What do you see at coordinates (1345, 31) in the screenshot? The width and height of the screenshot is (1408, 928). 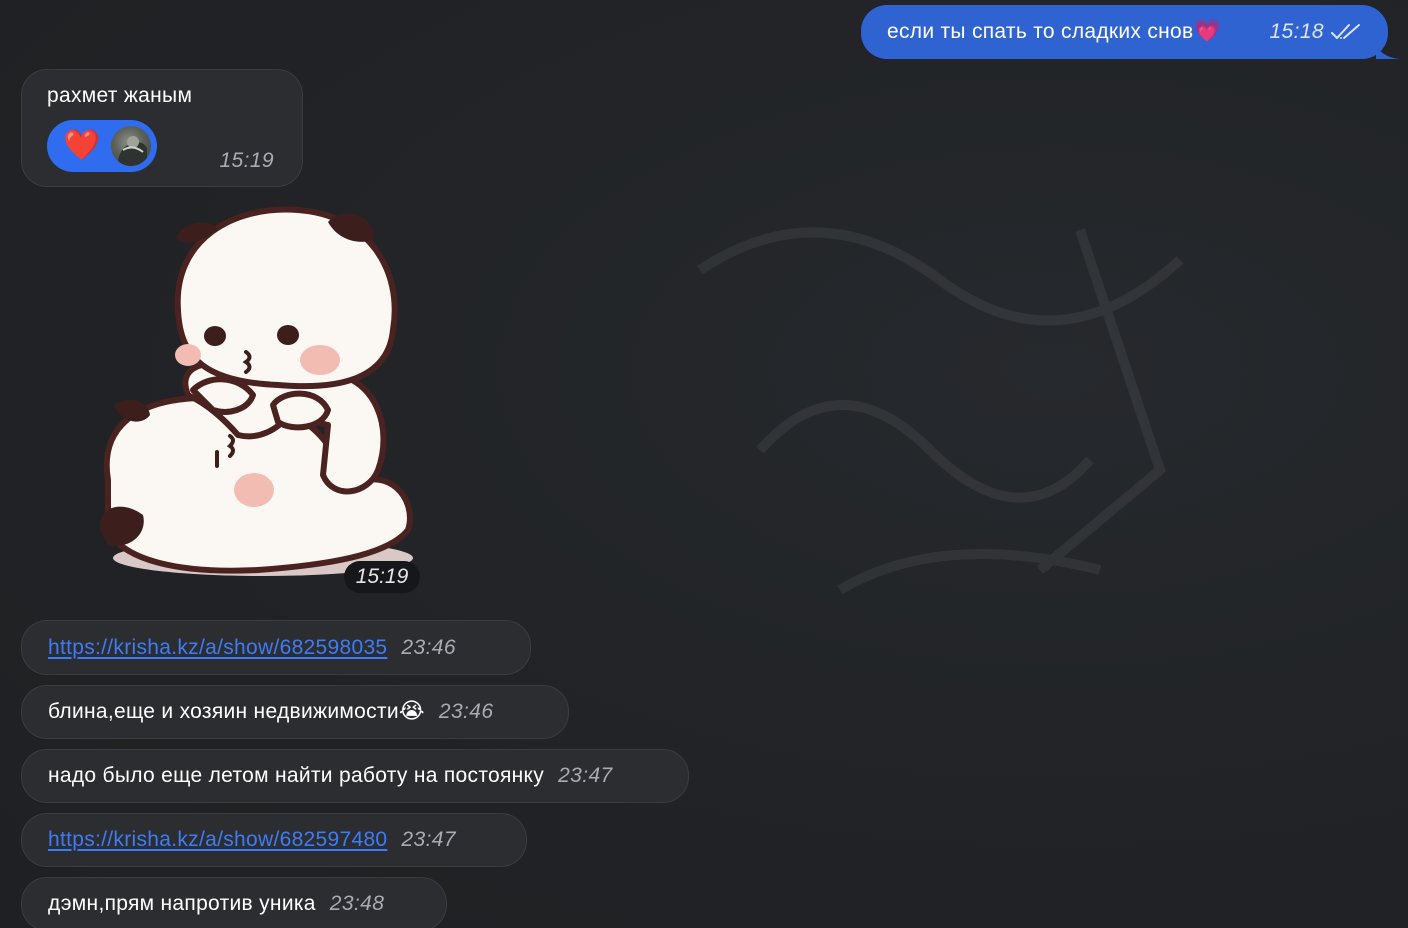 I see `double-check-icon` at bounding box center [1345, 31].